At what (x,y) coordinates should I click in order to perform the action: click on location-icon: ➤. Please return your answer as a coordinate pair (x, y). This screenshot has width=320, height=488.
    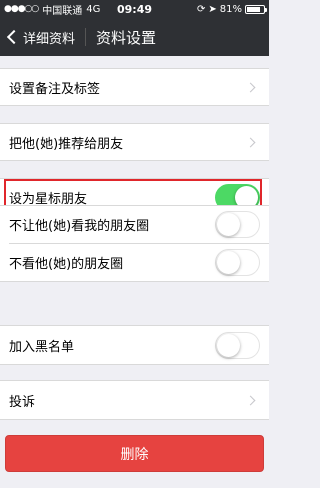
    Looking at the image, I should click on (212, 9).